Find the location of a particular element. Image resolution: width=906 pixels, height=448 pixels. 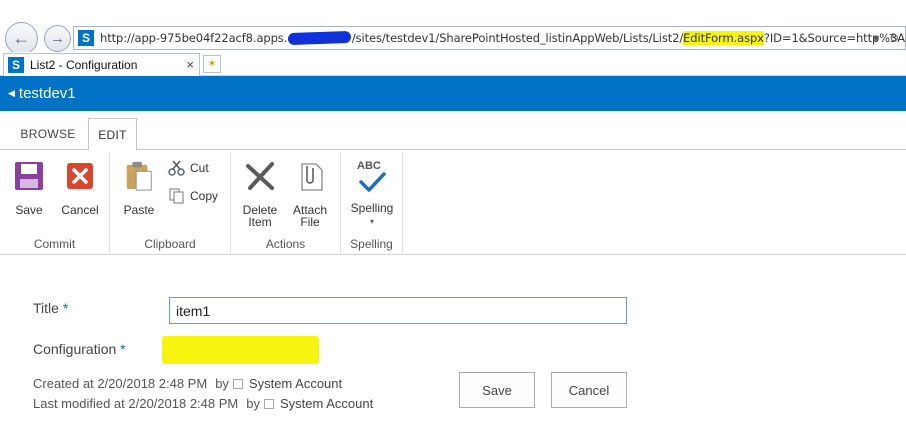

address-bar-icons: ▾ ↻ is located at coordinates (886, 38).